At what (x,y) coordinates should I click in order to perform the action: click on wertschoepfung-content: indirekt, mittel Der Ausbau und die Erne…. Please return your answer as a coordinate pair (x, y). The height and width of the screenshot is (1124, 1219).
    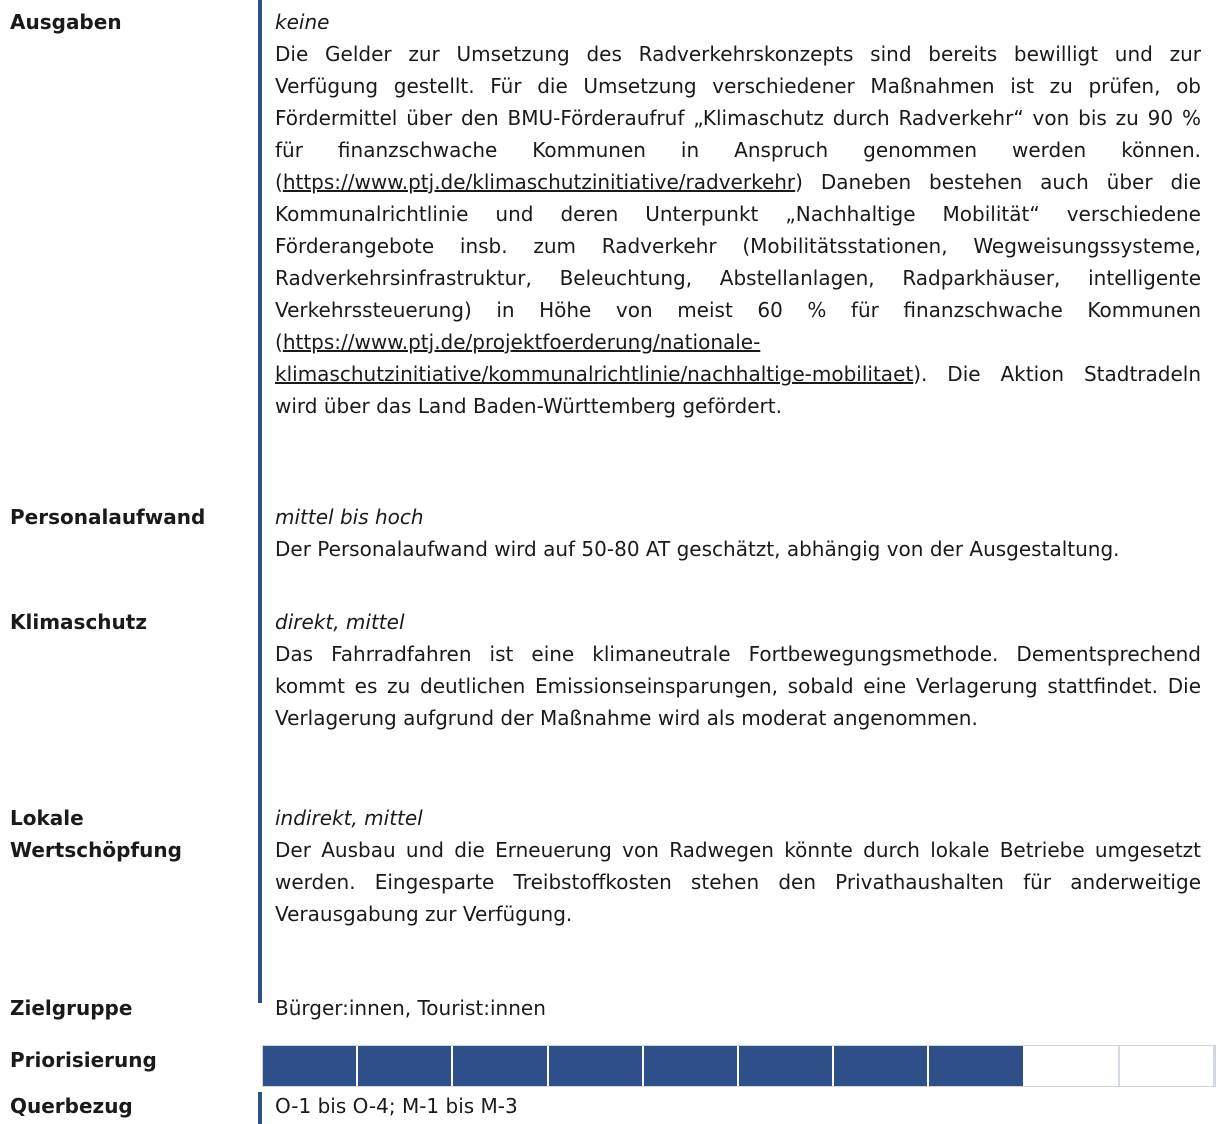
    Looking at the image, I should click on (738, 866).